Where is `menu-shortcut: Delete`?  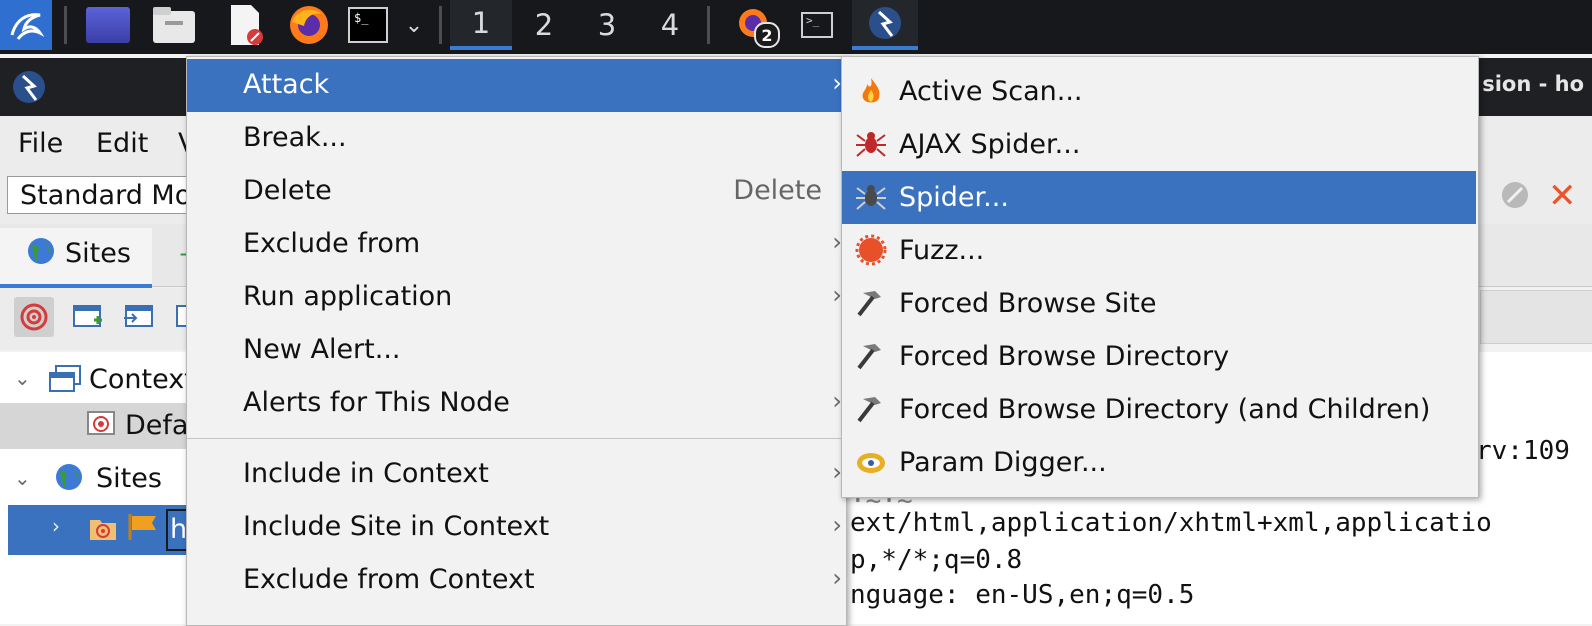 menu-shortcut: Delete is located at coordinates (777, 190).